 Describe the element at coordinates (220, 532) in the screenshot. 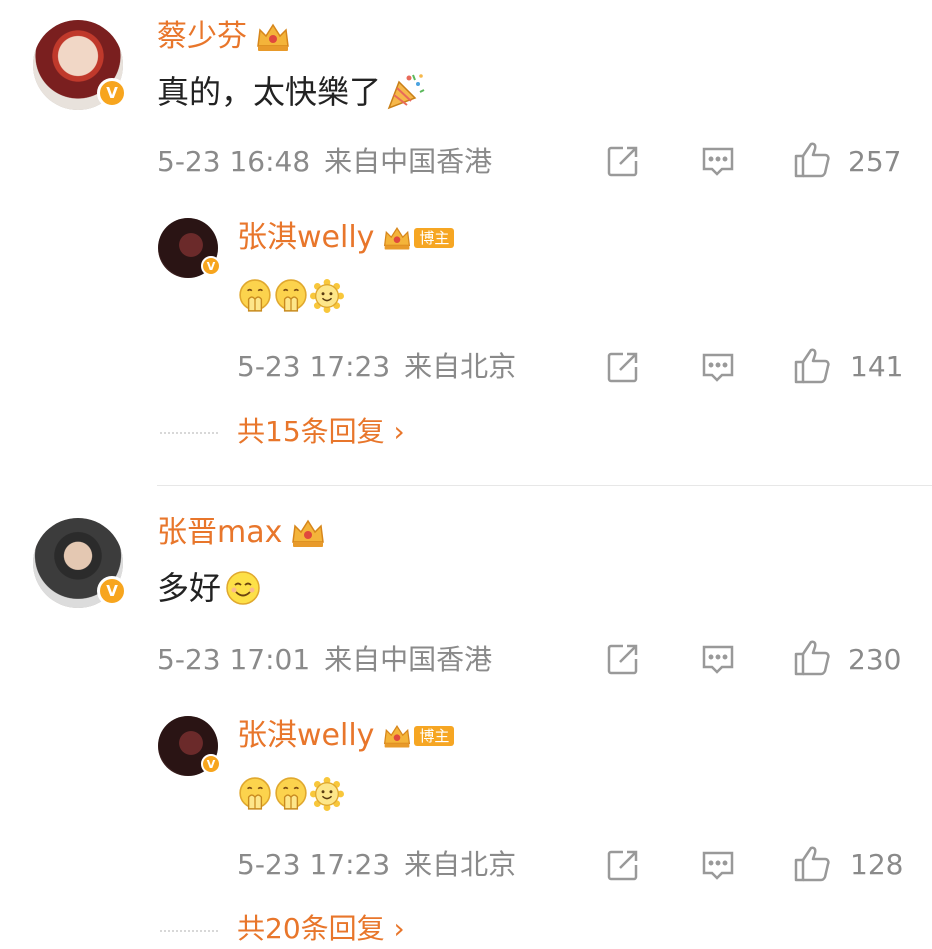

I see `author-name: 张晋max` at that location.